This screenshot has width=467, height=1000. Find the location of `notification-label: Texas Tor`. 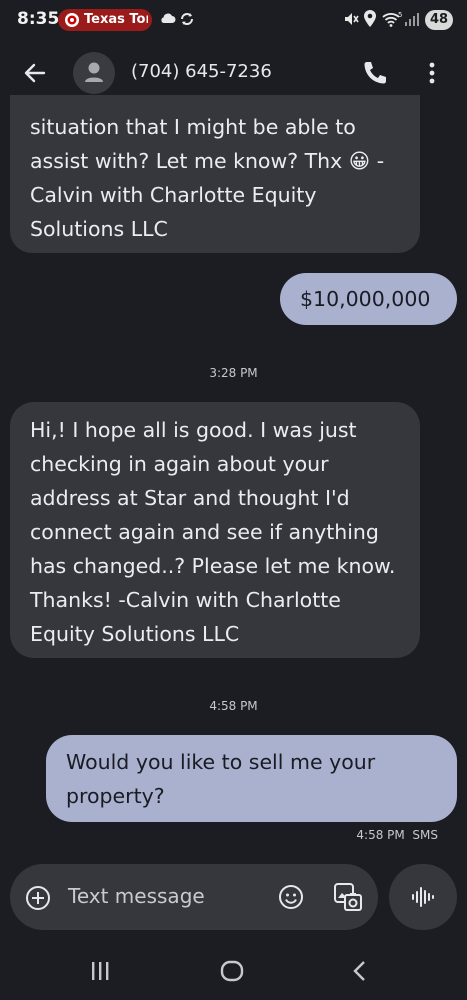

notification-label: Texas Tor is located at coordinates (116, 19).